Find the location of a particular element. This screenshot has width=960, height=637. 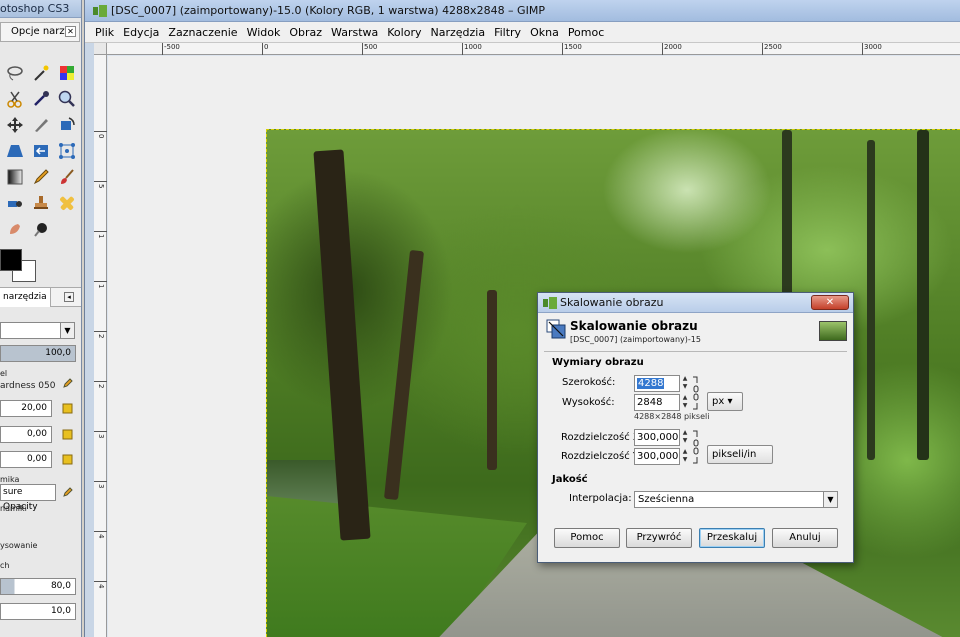

clone-tool is located at coordinates (41, 203).